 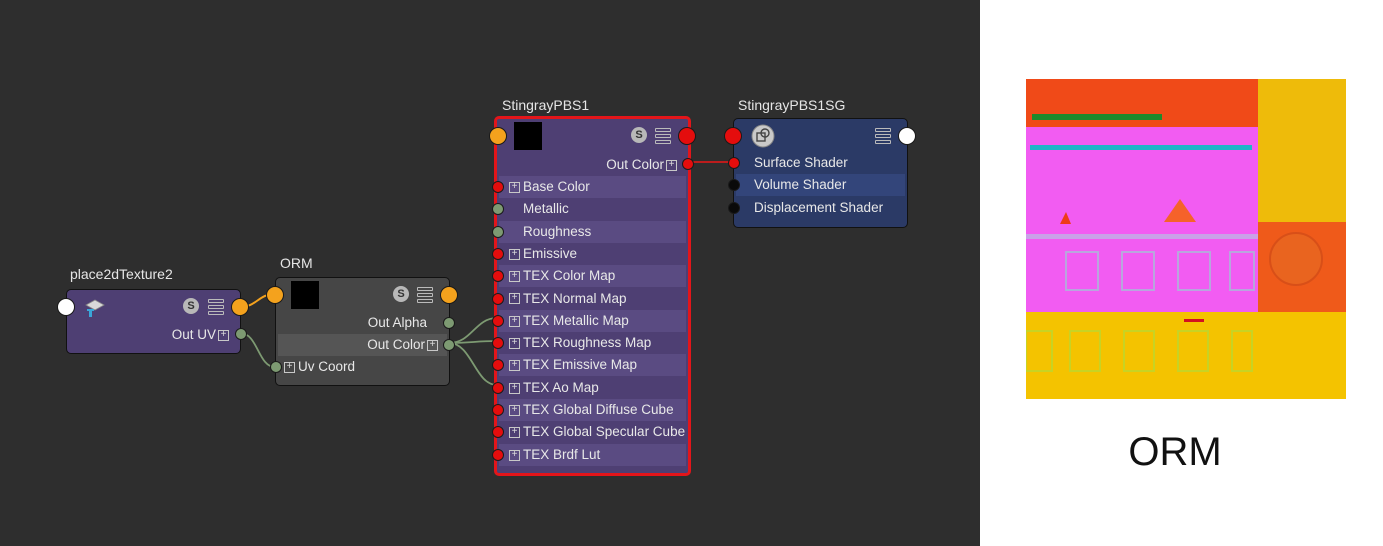 I want to click on stingray-attr-row: TEX Metallic Map, so click(x=592, y=320).